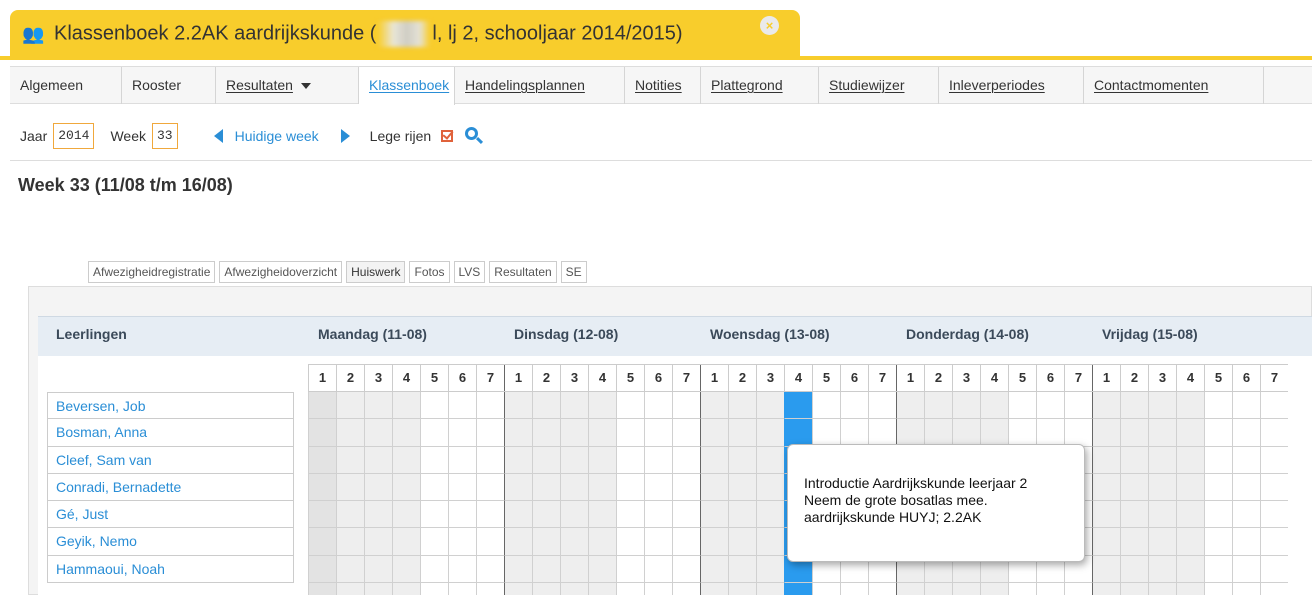 The image size is (1312, 595). What do you see at coordinates (798, 589) in the screenshot?
I see `selected-lesson-cell` at bounding box center [798, 589].